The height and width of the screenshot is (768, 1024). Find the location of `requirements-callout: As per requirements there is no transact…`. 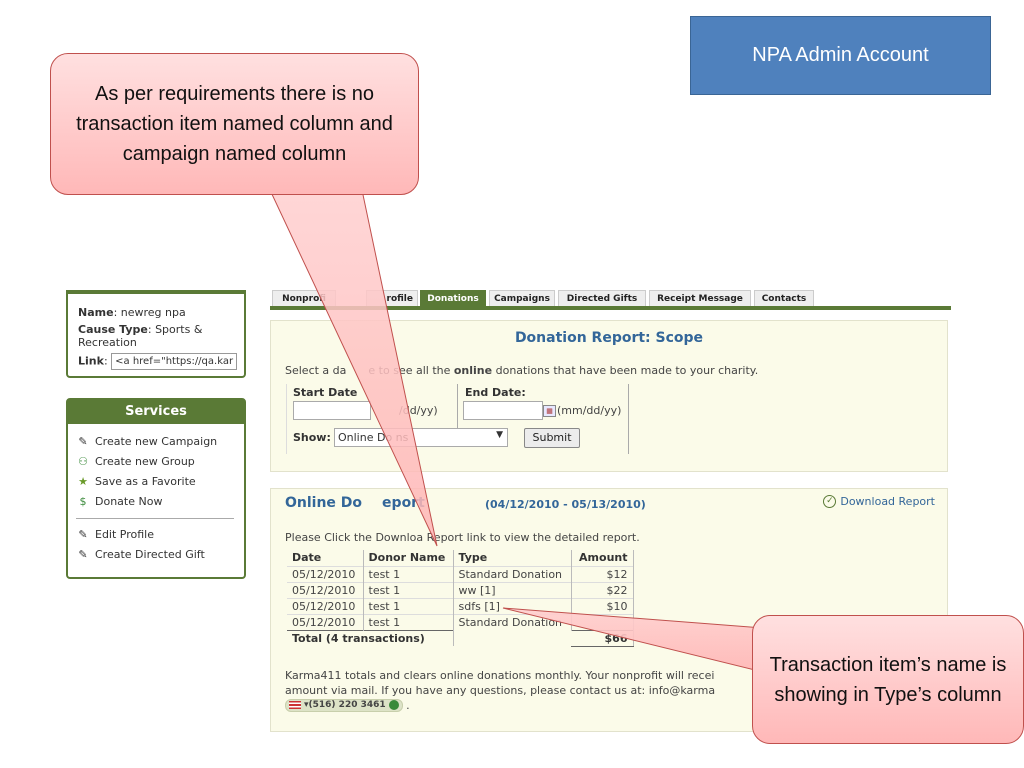

requirements-callout: As per requirements there is no transact… is located at coordinates (234, 124).